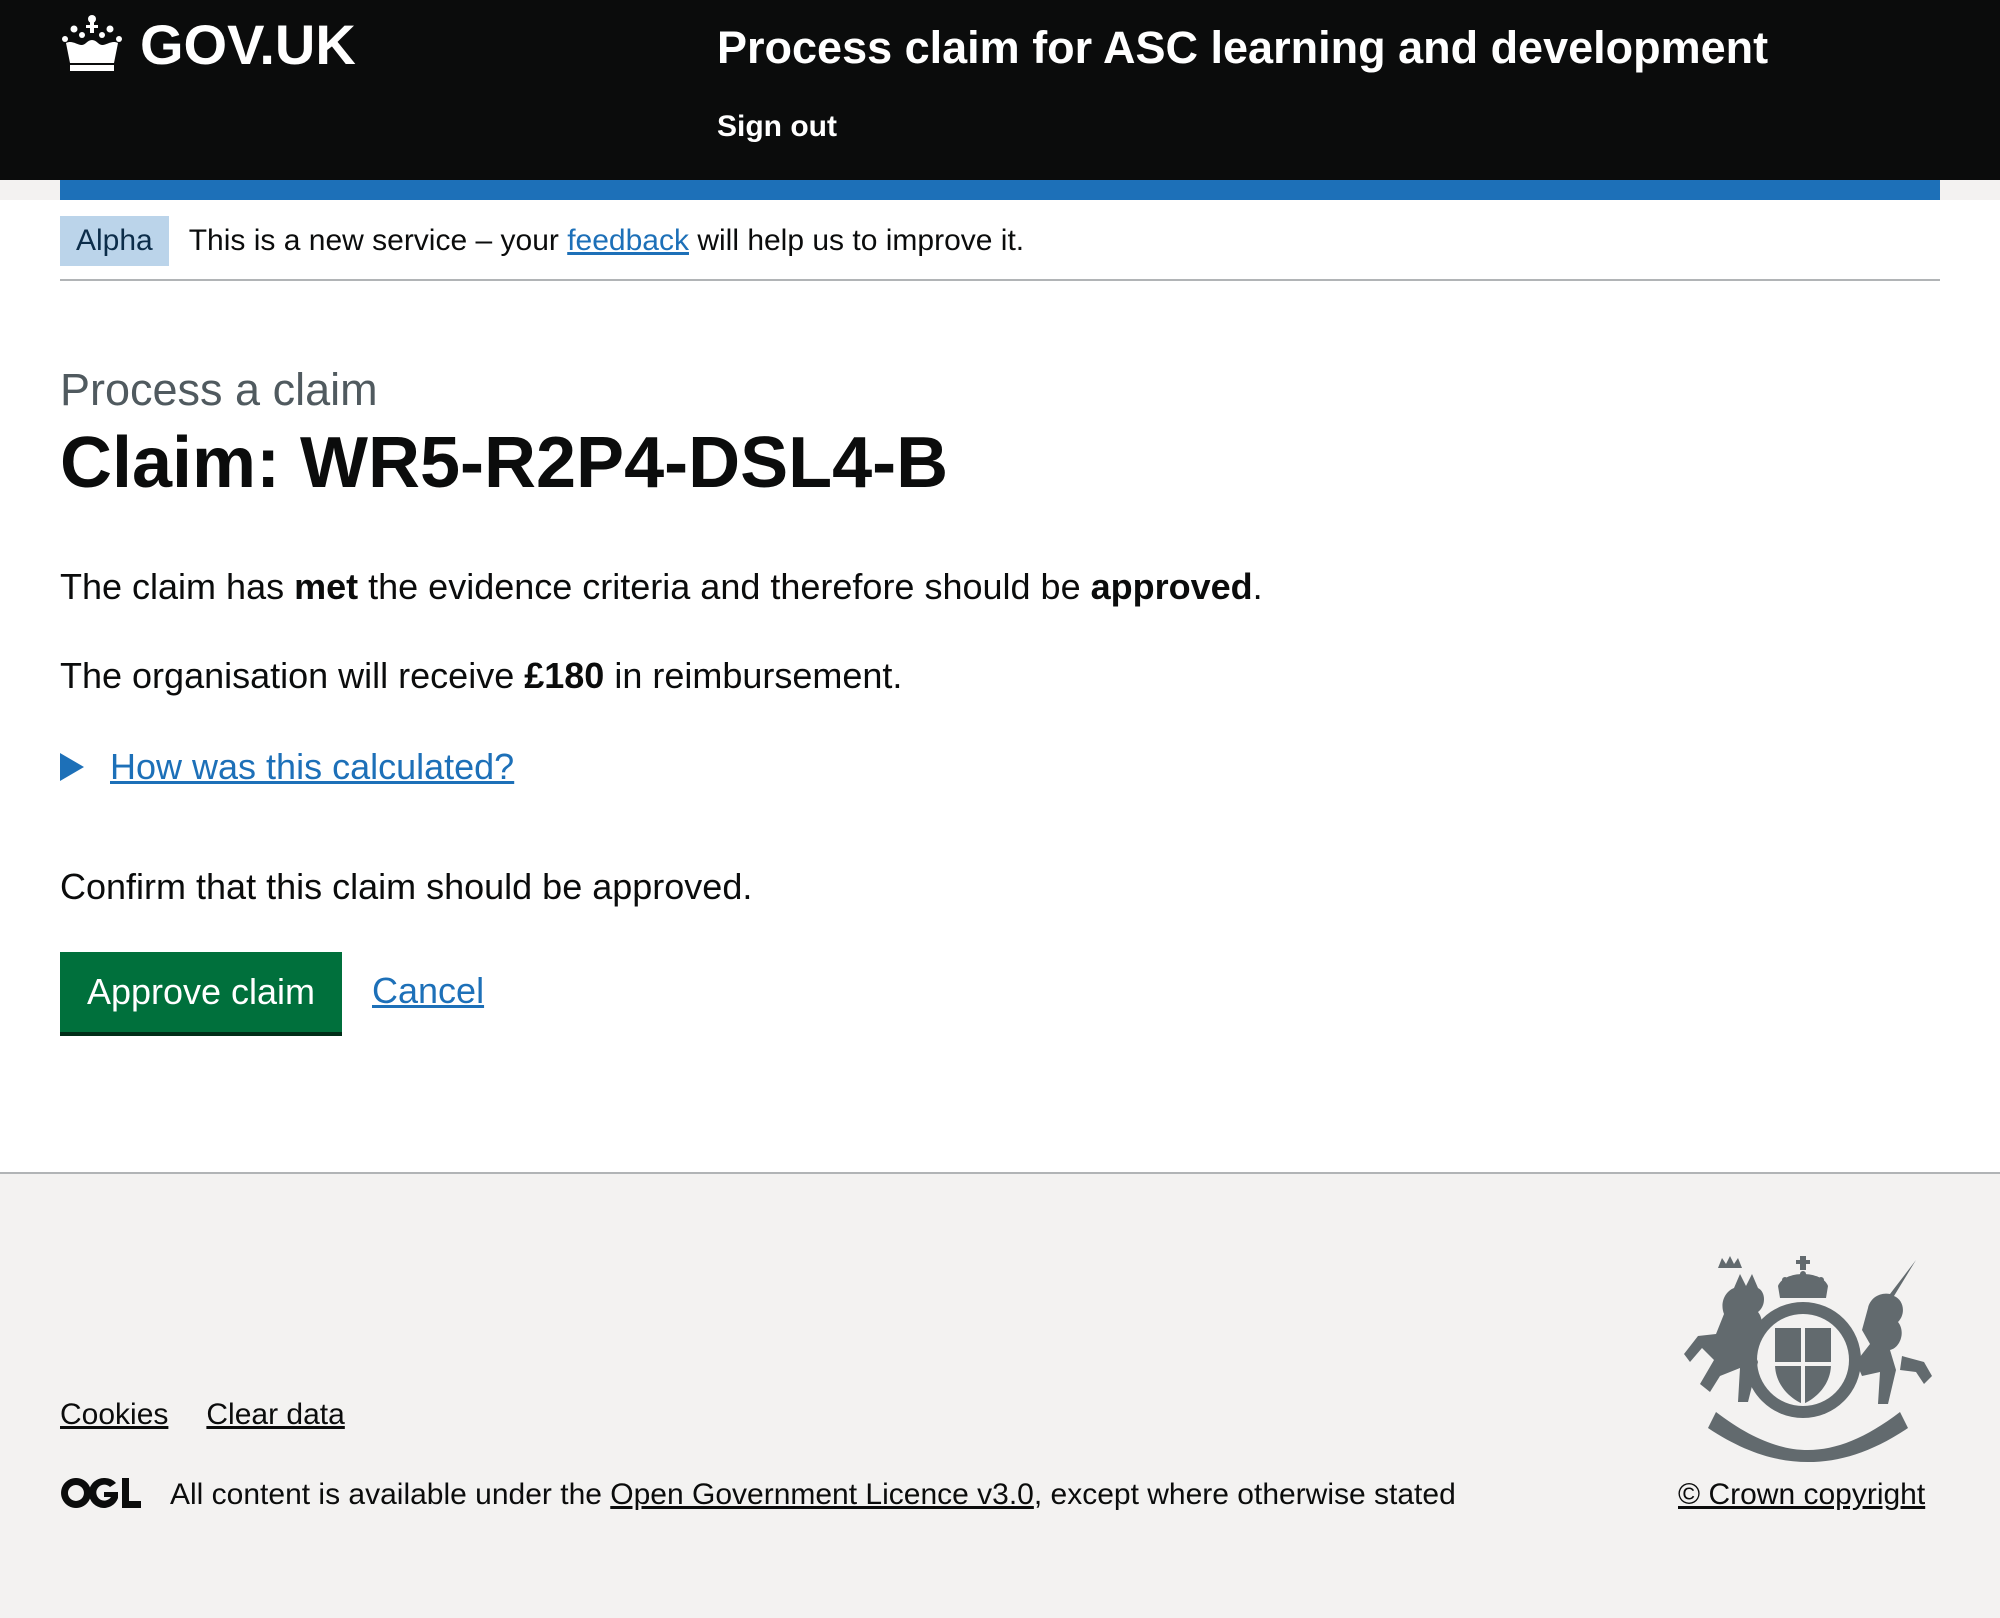 Image resolution: width=2000 pixels, height=1618 pixels. What do you see at coordinates (564, 675) in the screenshot?
I see `reimbursement-amount: £180` at bounding box center [564, 675].